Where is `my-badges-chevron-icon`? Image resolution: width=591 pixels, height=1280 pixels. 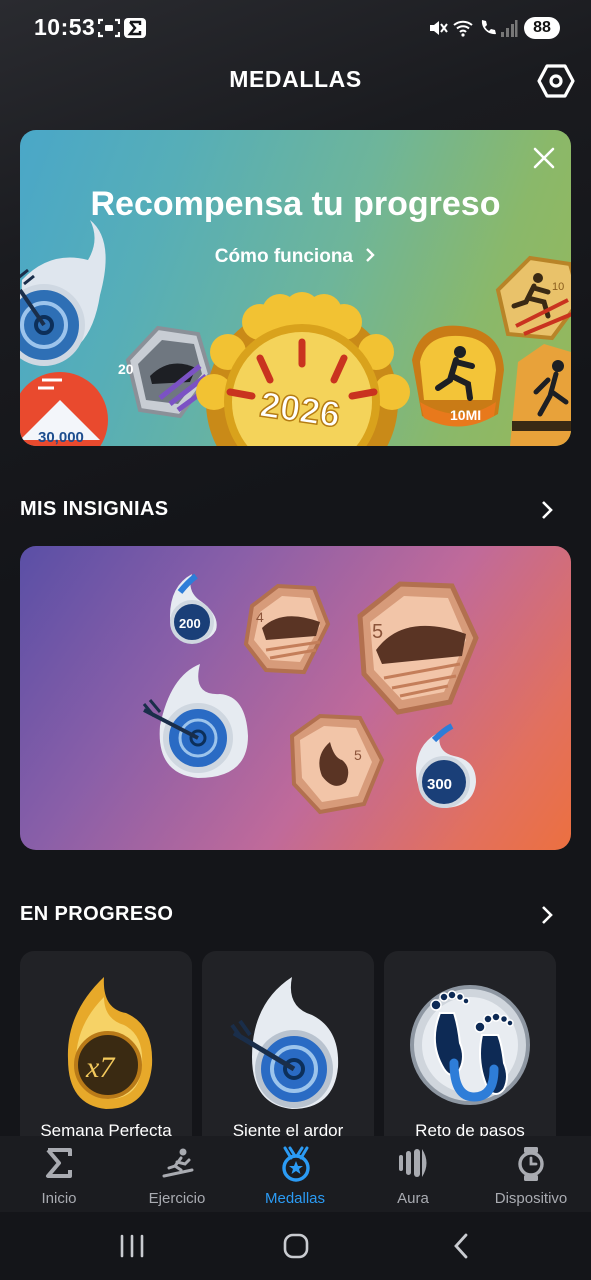 my-badges-chevron-icon is located at coordinates (547, 510).